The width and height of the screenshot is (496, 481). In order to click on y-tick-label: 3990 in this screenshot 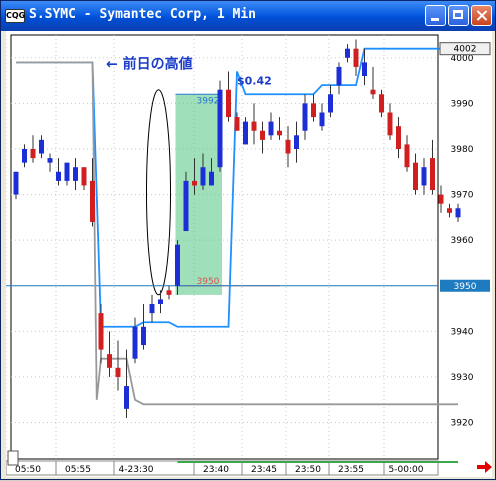, I will do `click(462, 104)`.